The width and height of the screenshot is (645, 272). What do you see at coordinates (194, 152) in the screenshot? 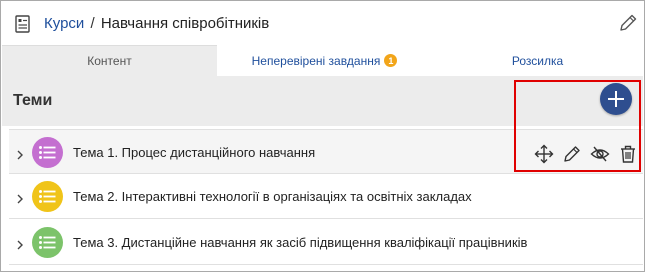
I see `topic-title: Тема 1. Процес дистанційного навчання` at bounding box center [194, 152].